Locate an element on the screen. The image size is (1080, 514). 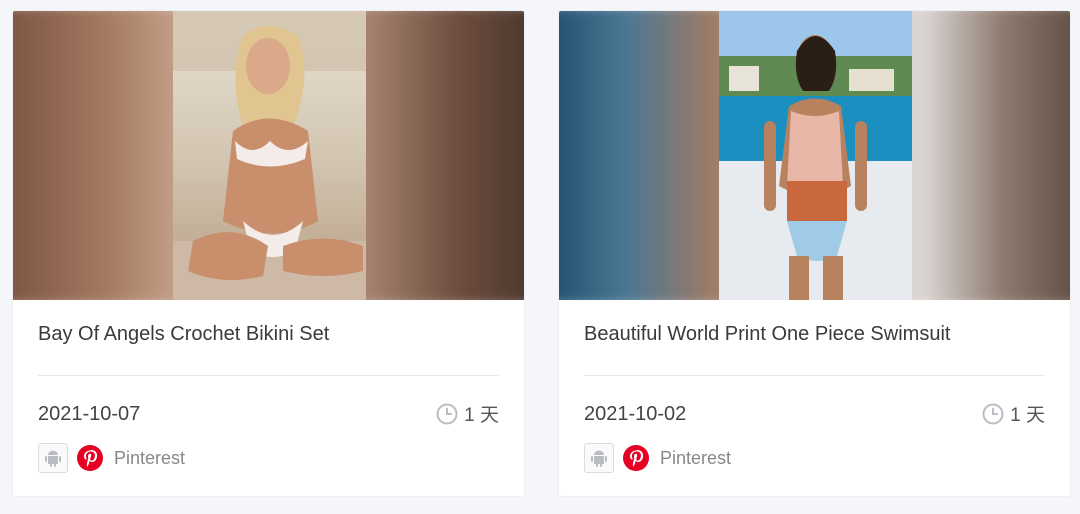
bikini-photo is located at coordinates (269, 155).